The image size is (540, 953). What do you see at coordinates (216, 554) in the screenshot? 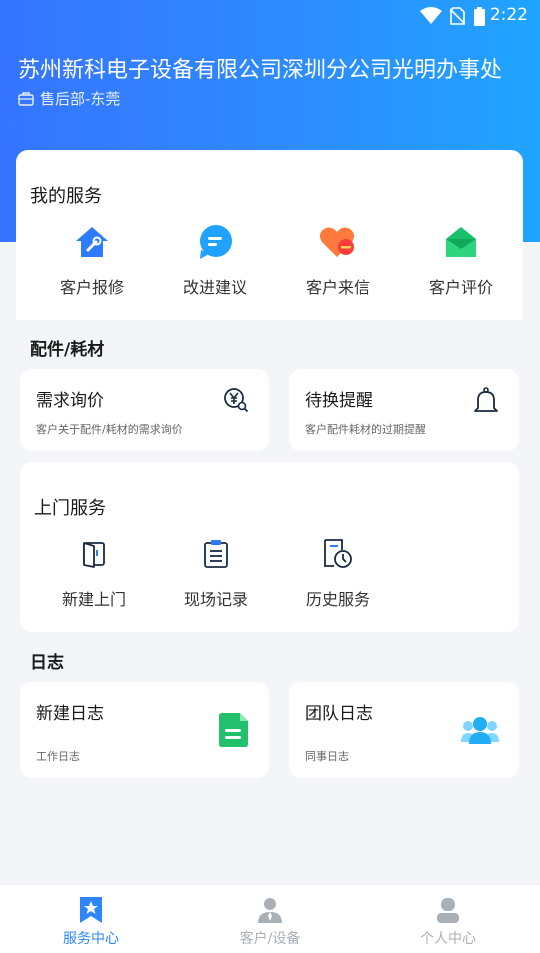
I see `clipboard-icon` at bounding box center [216, 554].